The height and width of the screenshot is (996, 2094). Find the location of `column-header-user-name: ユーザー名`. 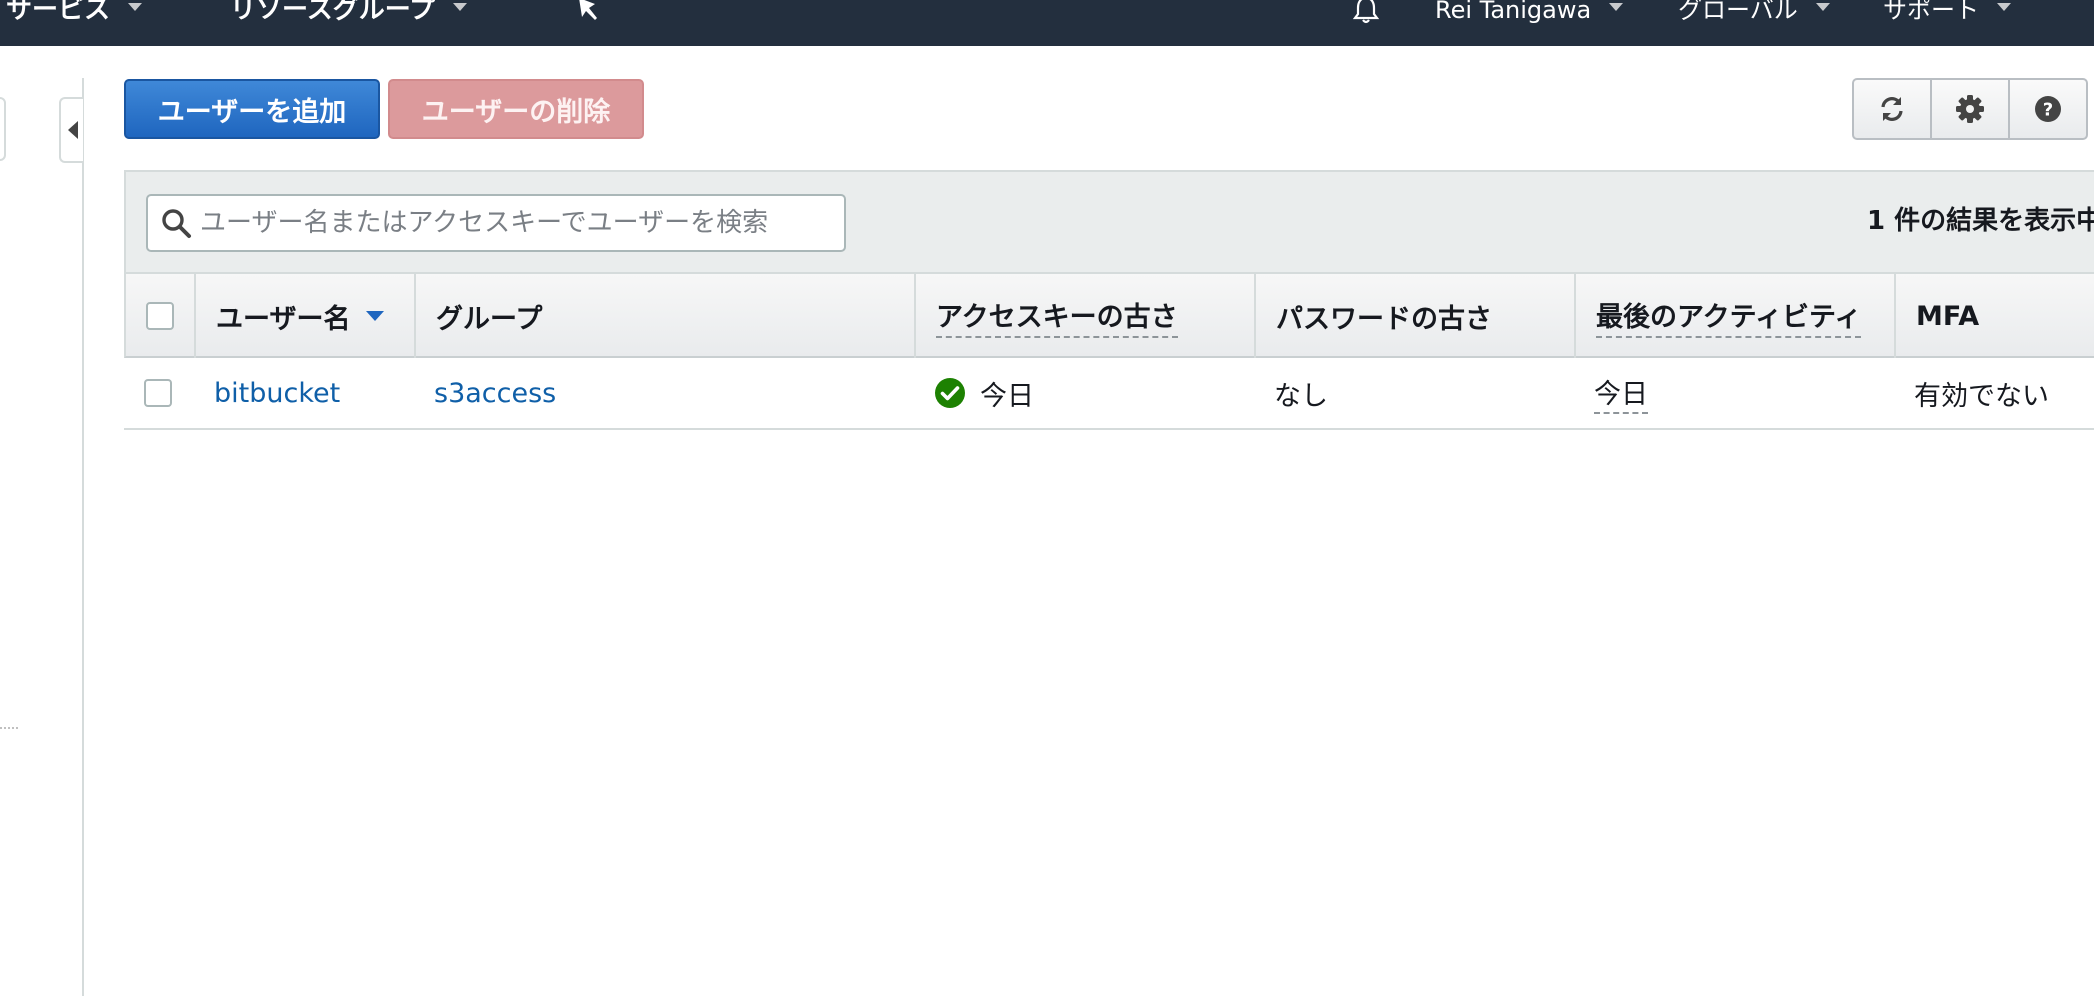

column-header-user-name: ユーザー名 is located at coordinates (306, 316).